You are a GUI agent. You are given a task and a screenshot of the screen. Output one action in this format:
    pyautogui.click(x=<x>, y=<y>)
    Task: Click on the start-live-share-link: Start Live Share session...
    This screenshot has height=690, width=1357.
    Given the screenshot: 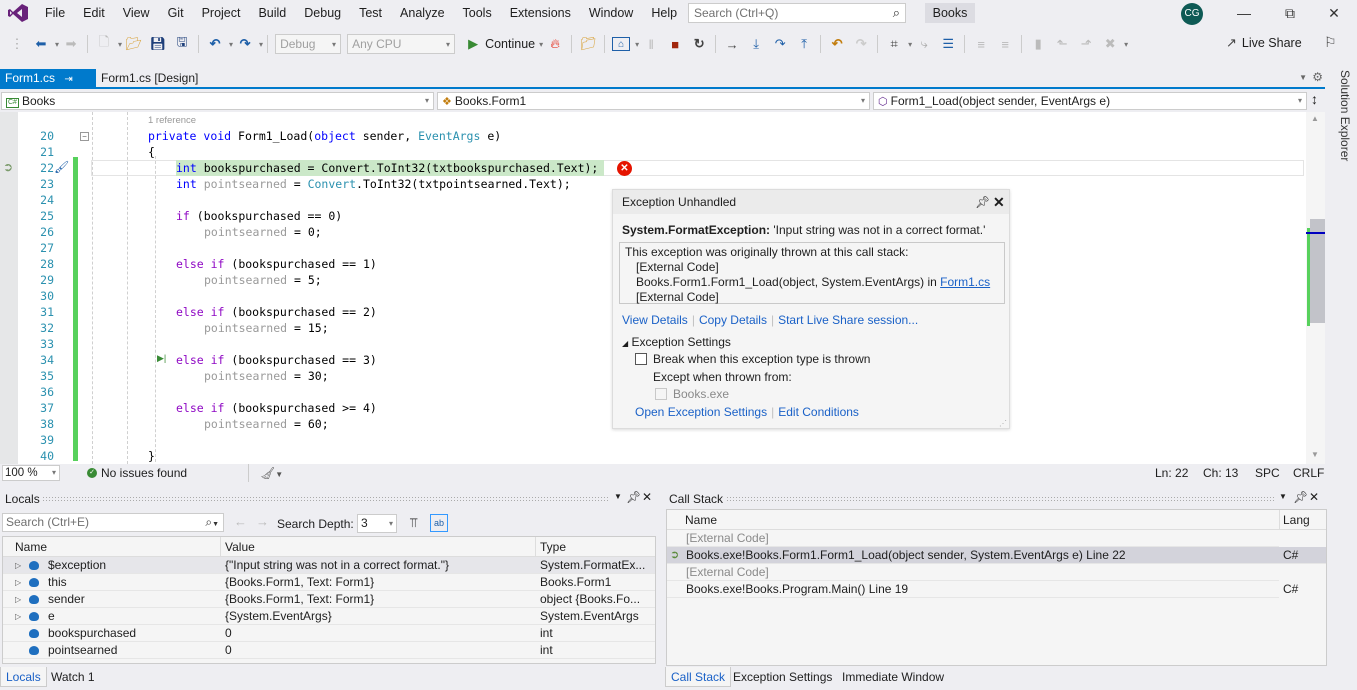 What is the action you would take?
    pyautogui.click(x=848, y=320)
    